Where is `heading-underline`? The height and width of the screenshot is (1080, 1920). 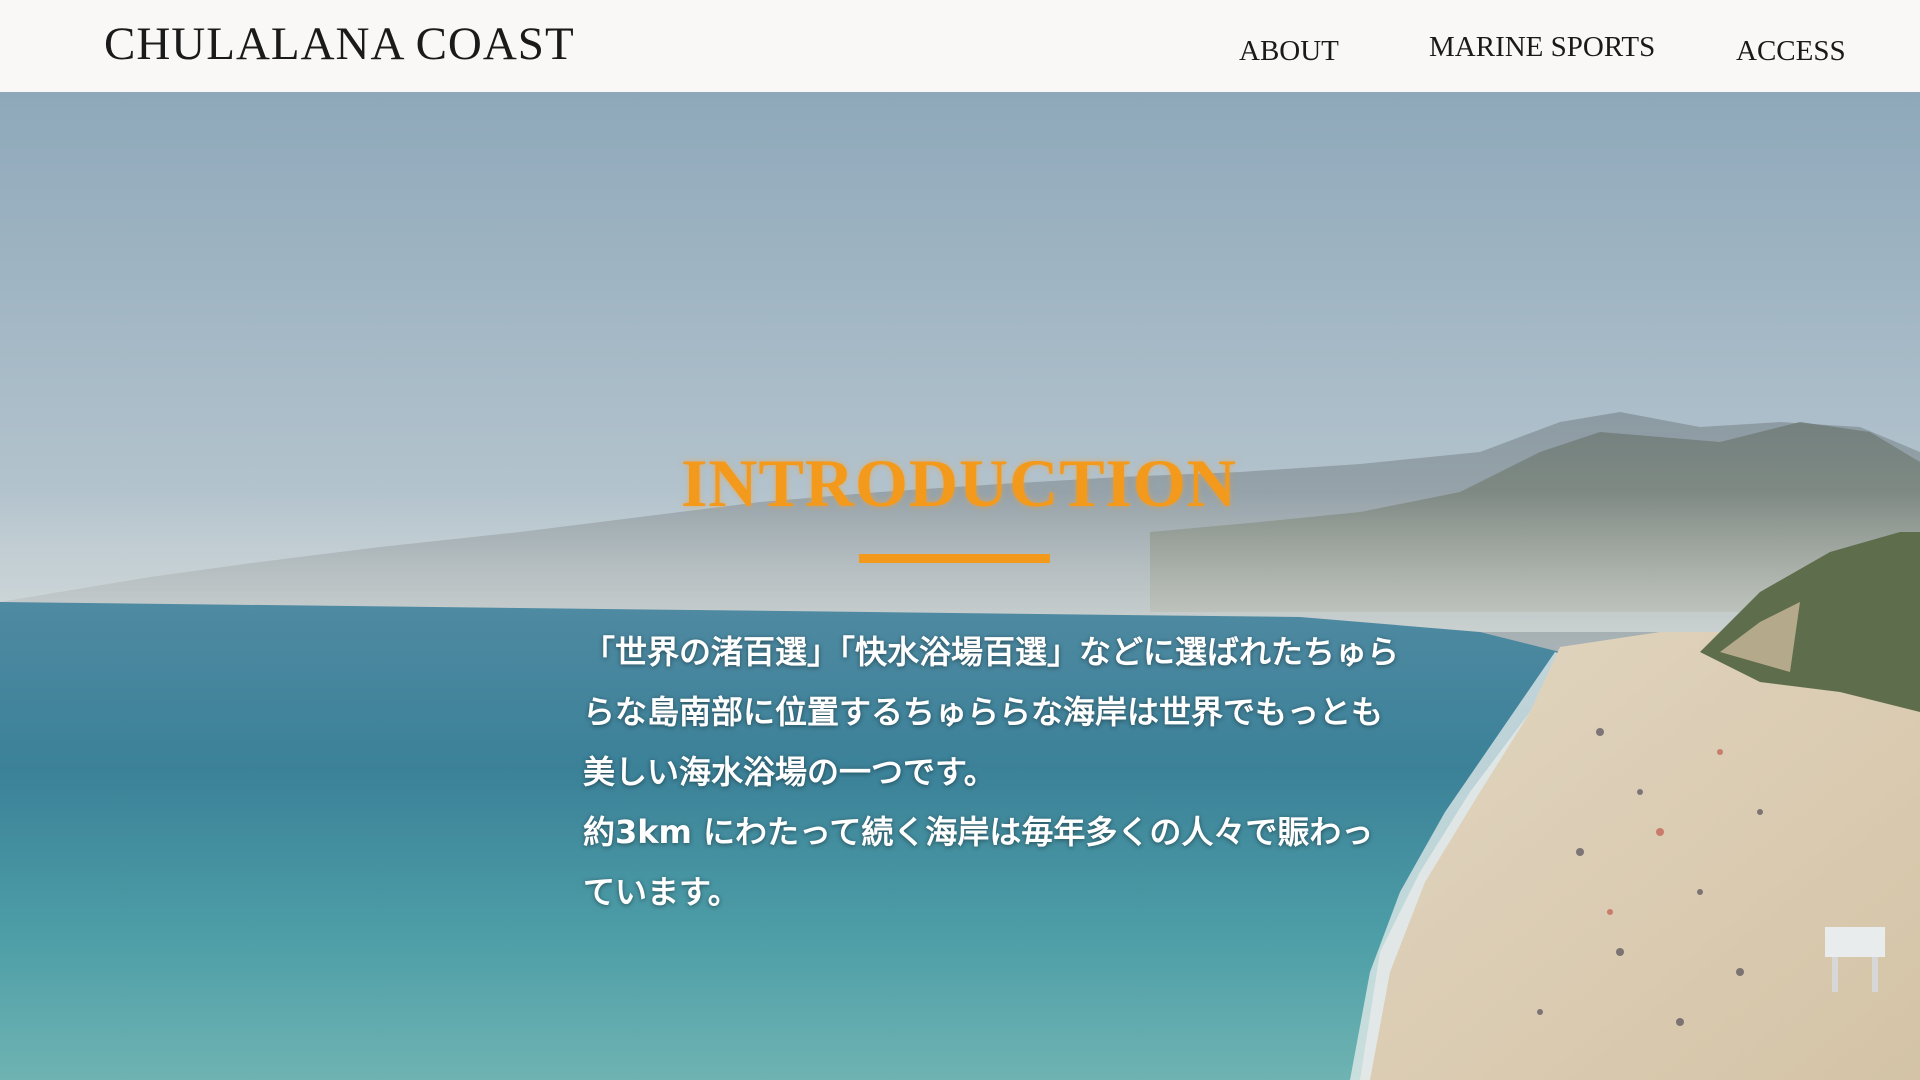
heading-underline is located at coordinates (954, 558).